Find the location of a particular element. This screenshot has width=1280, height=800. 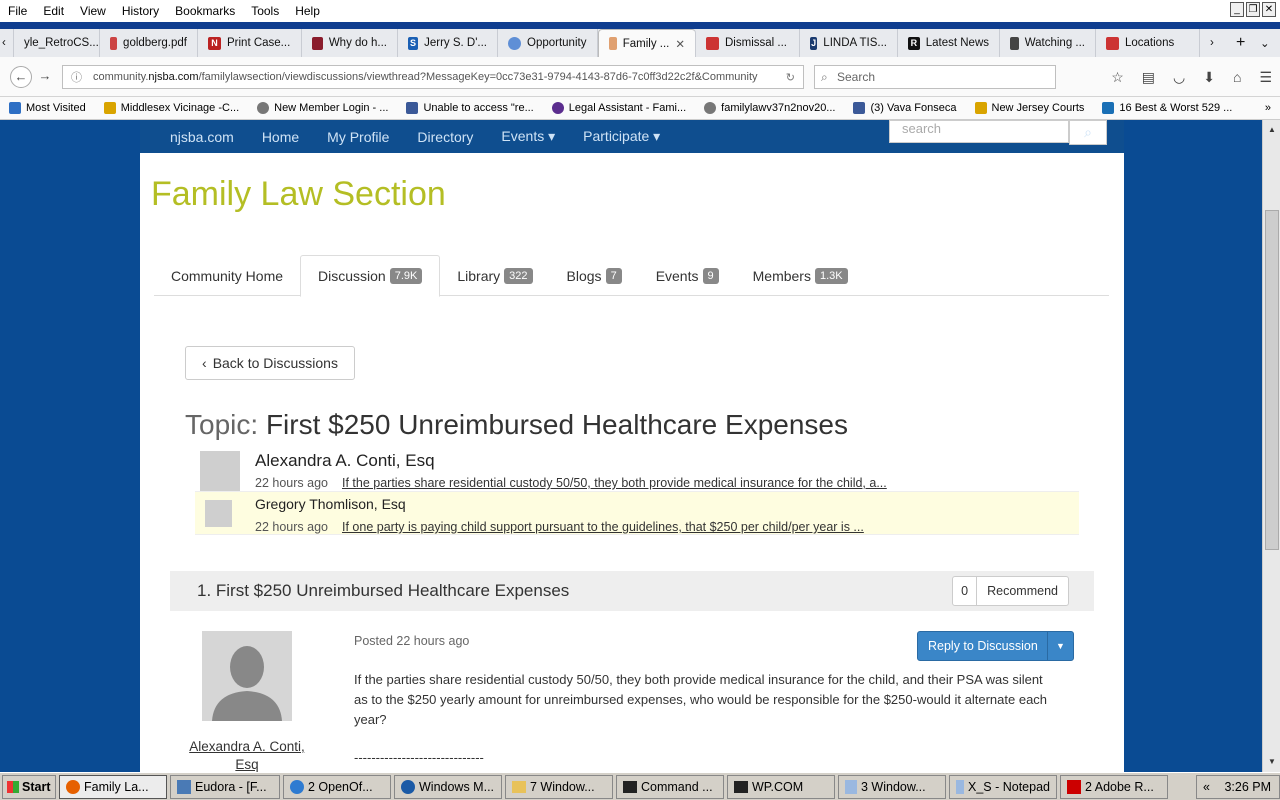

browser-tab: R Latest News is located at coordinates (949, 43).